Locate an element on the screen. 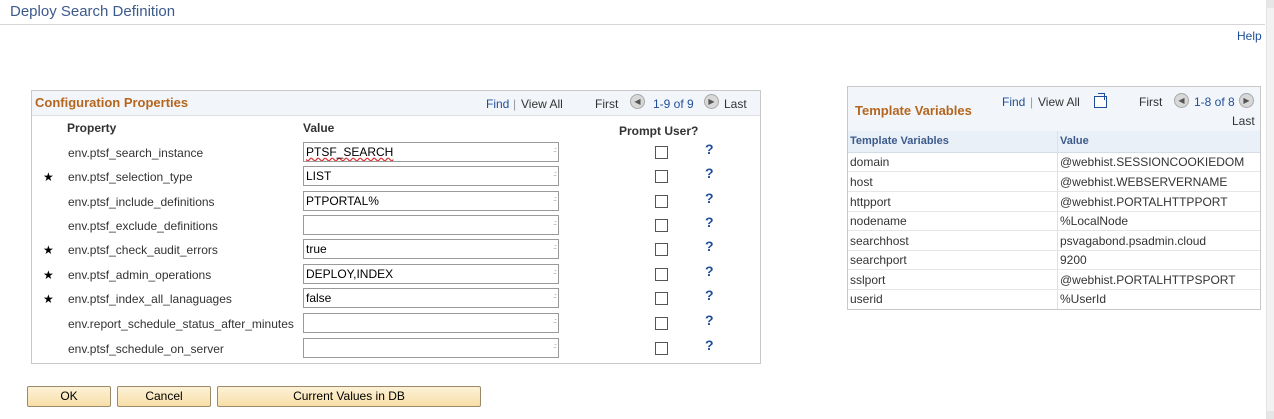 The width and height of the screenshot is (1274, 419). variable-name: searchport is located at coordinates (878, 260).